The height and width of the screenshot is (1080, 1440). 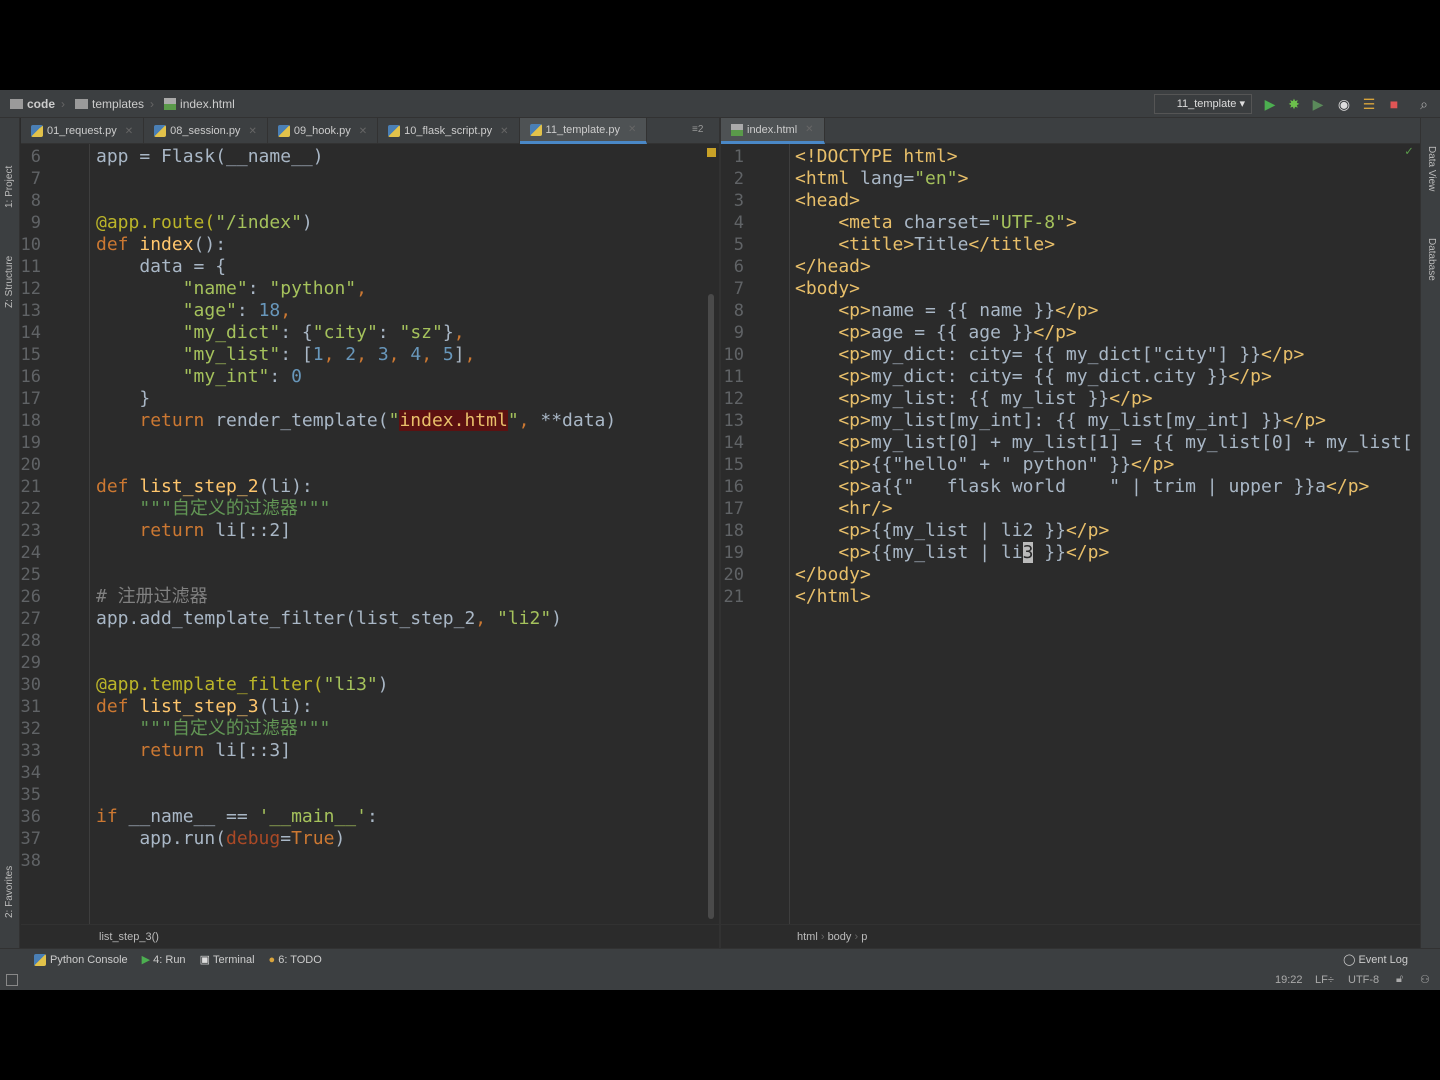 I want to click on tab-overflow: ≡2, so click(x=697, y=129).